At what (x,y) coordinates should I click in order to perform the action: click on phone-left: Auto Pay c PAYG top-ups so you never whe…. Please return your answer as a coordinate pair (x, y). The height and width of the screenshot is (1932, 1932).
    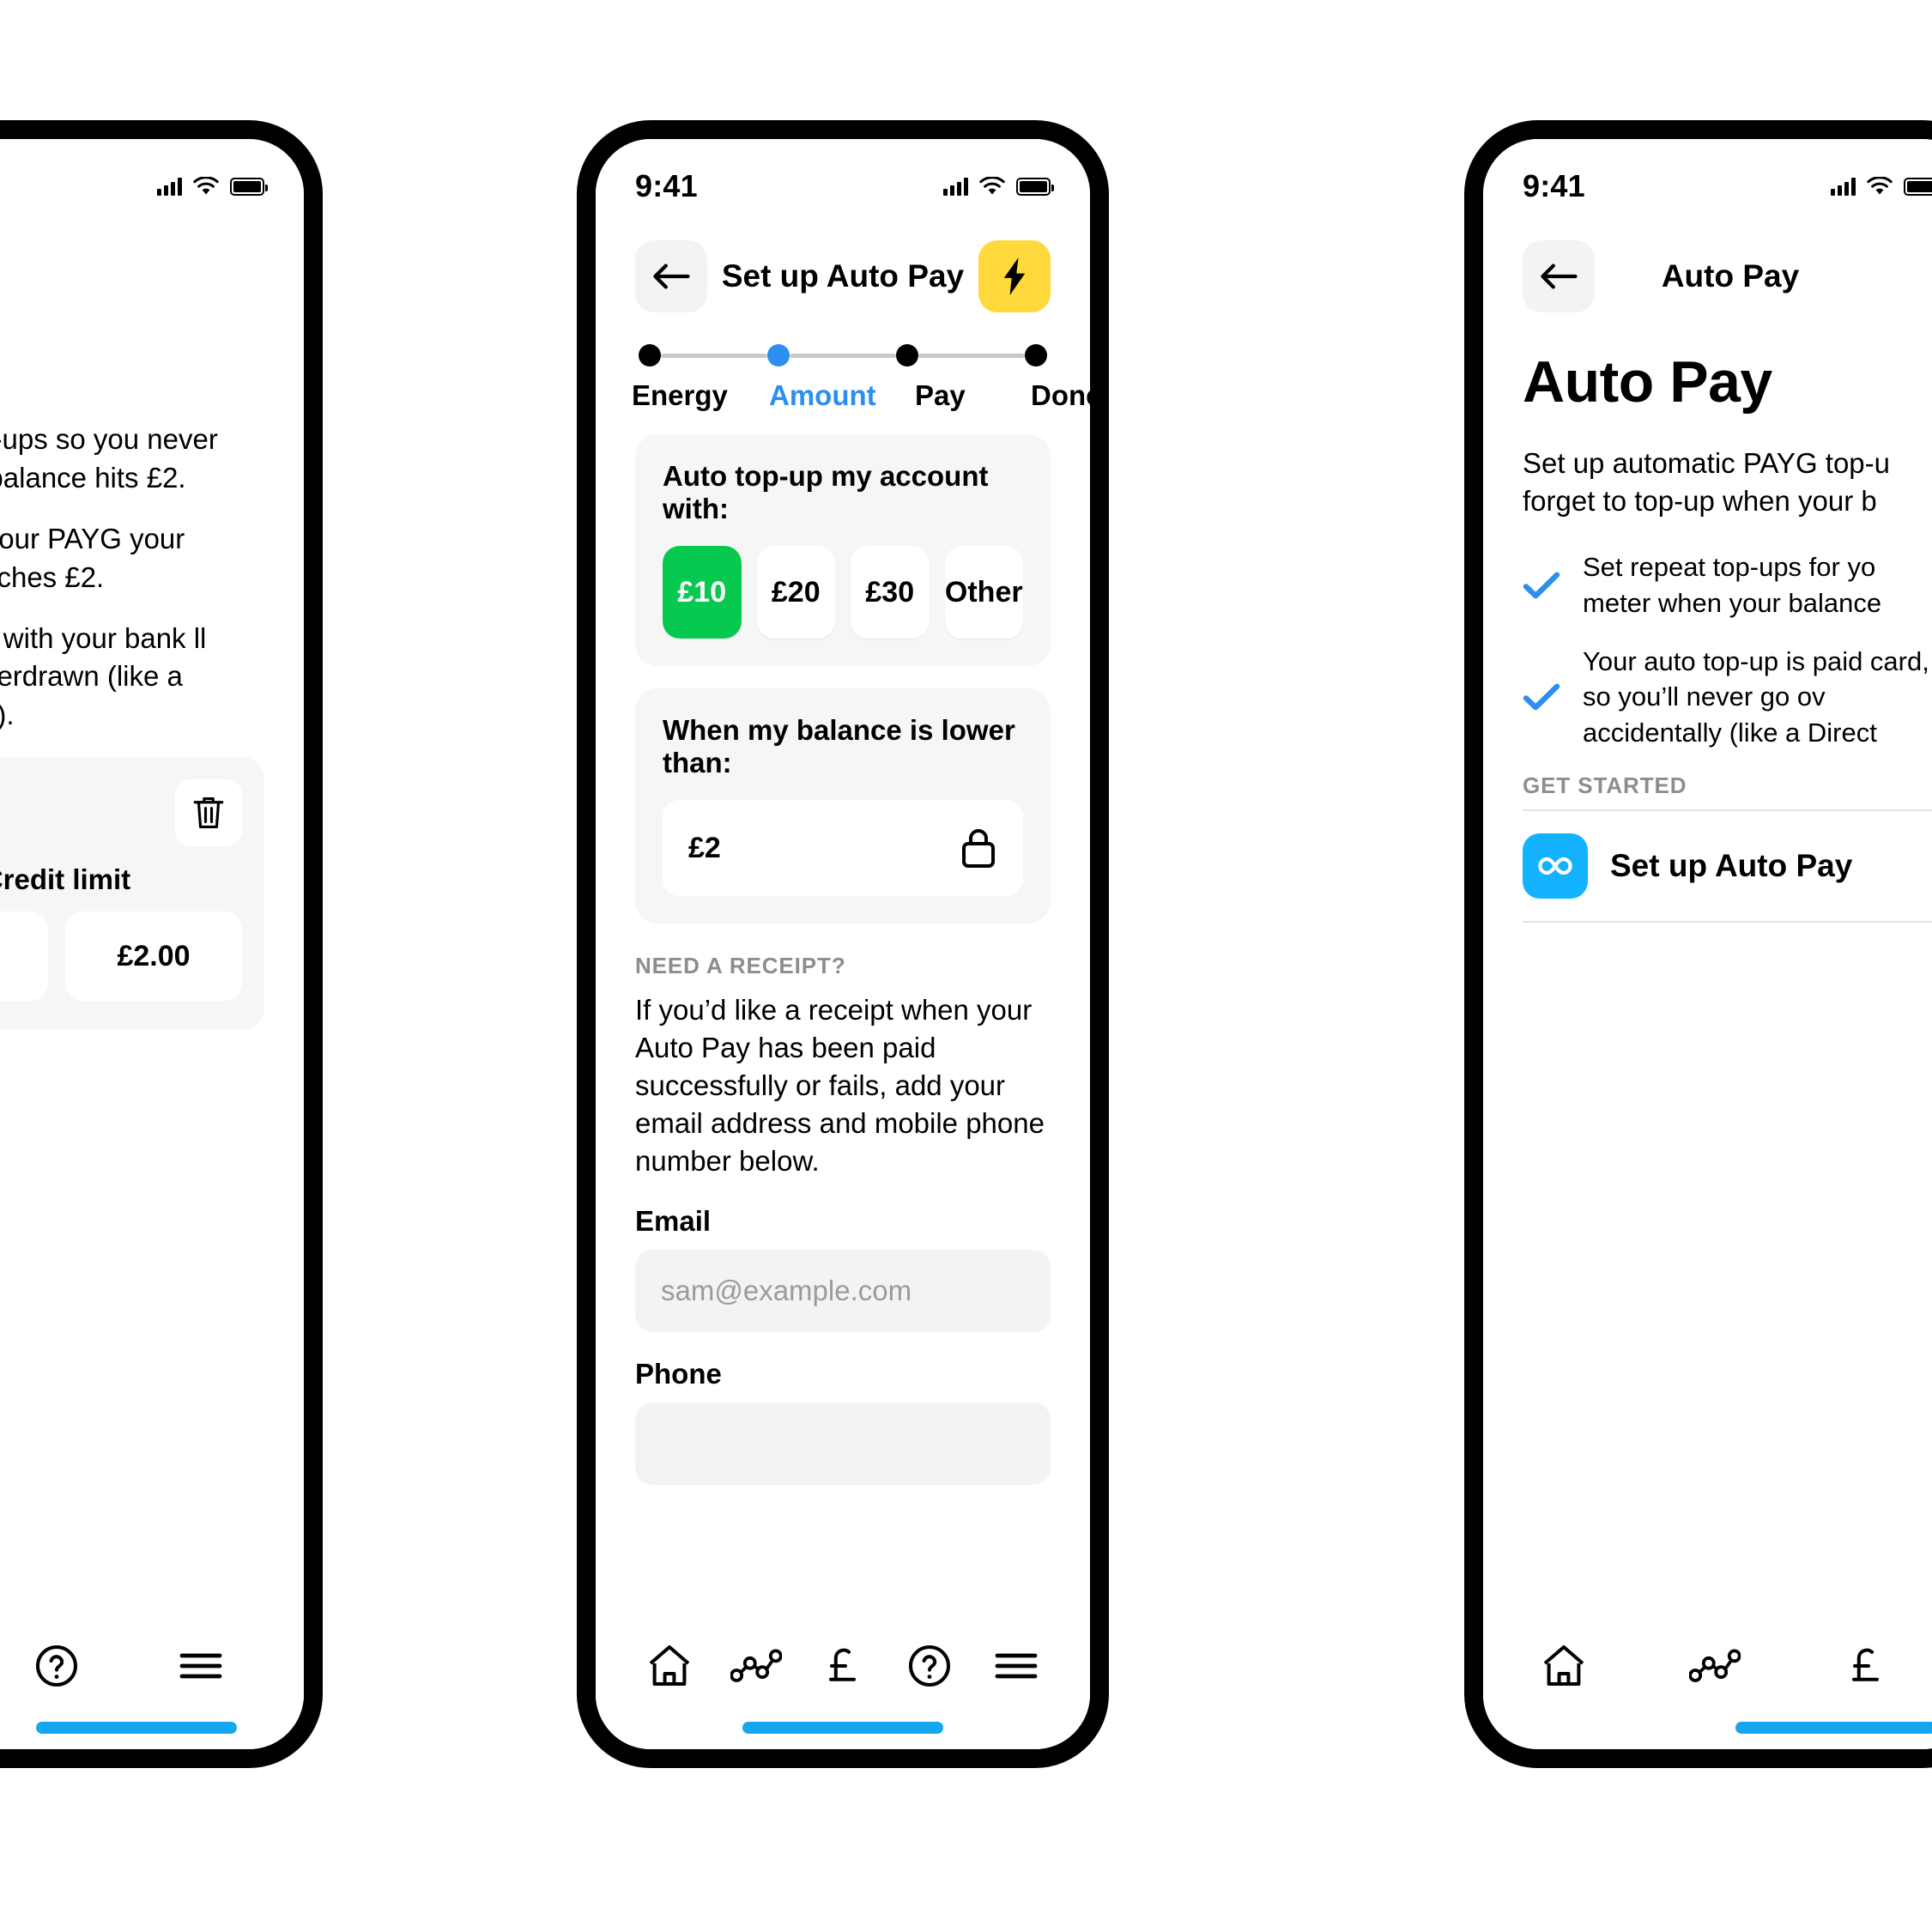
    Looking at the image, I should click on (162, 944).